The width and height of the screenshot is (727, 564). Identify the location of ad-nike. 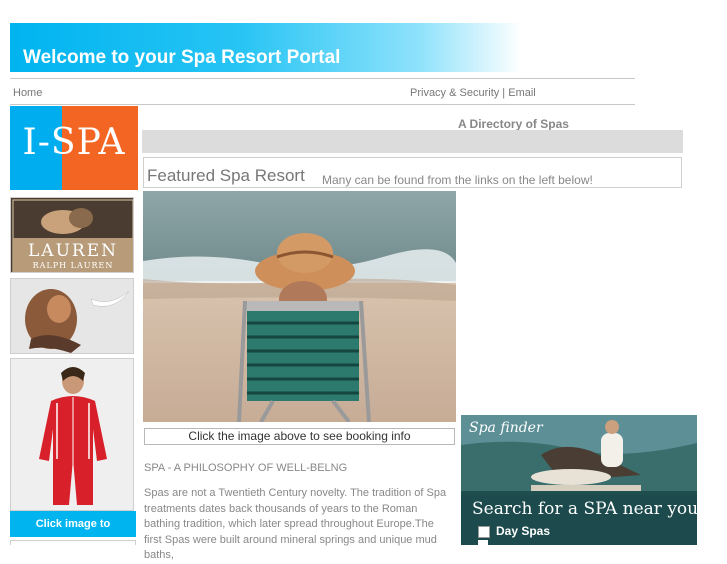
(72, 316).